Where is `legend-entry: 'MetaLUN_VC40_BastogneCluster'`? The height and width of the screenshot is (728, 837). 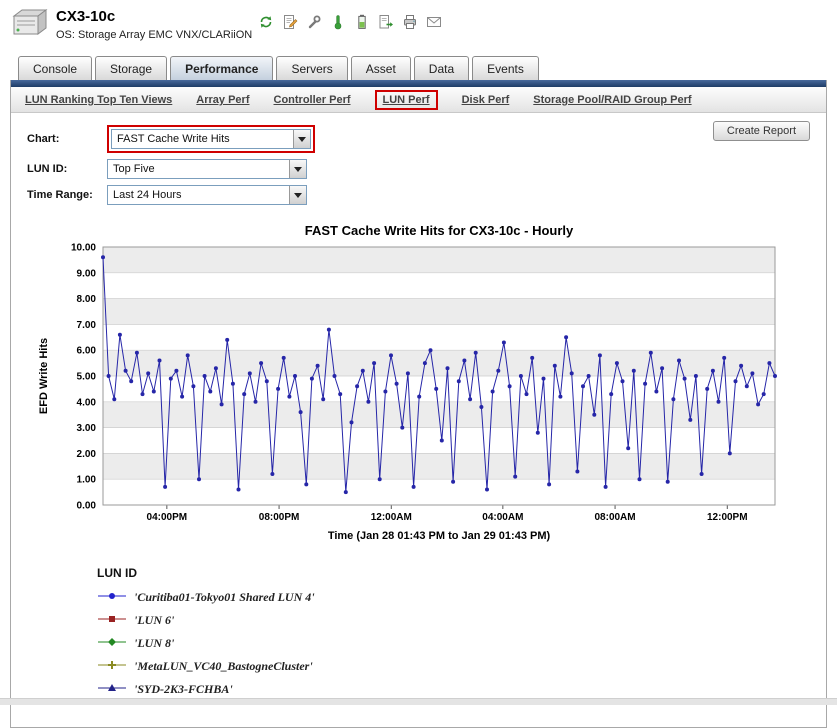 legend-entry: 'MetaLUN_VC40_BastogneCluster' is located at coordinates (461, 666).